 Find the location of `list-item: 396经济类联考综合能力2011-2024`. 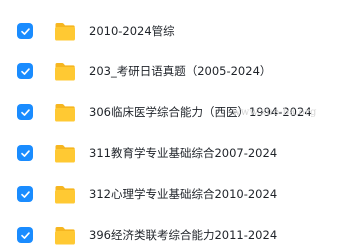

list-item: 396经济类联考综合能力2011-2024 is located at coordinates (170, 235).